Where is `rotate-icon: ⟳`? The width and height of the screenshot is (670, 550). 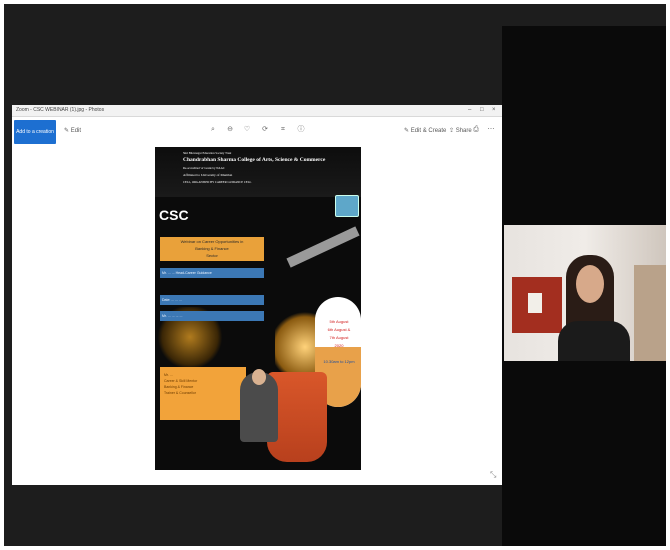 rotate-icon: ⟳ is located at coordinates (265, 130).